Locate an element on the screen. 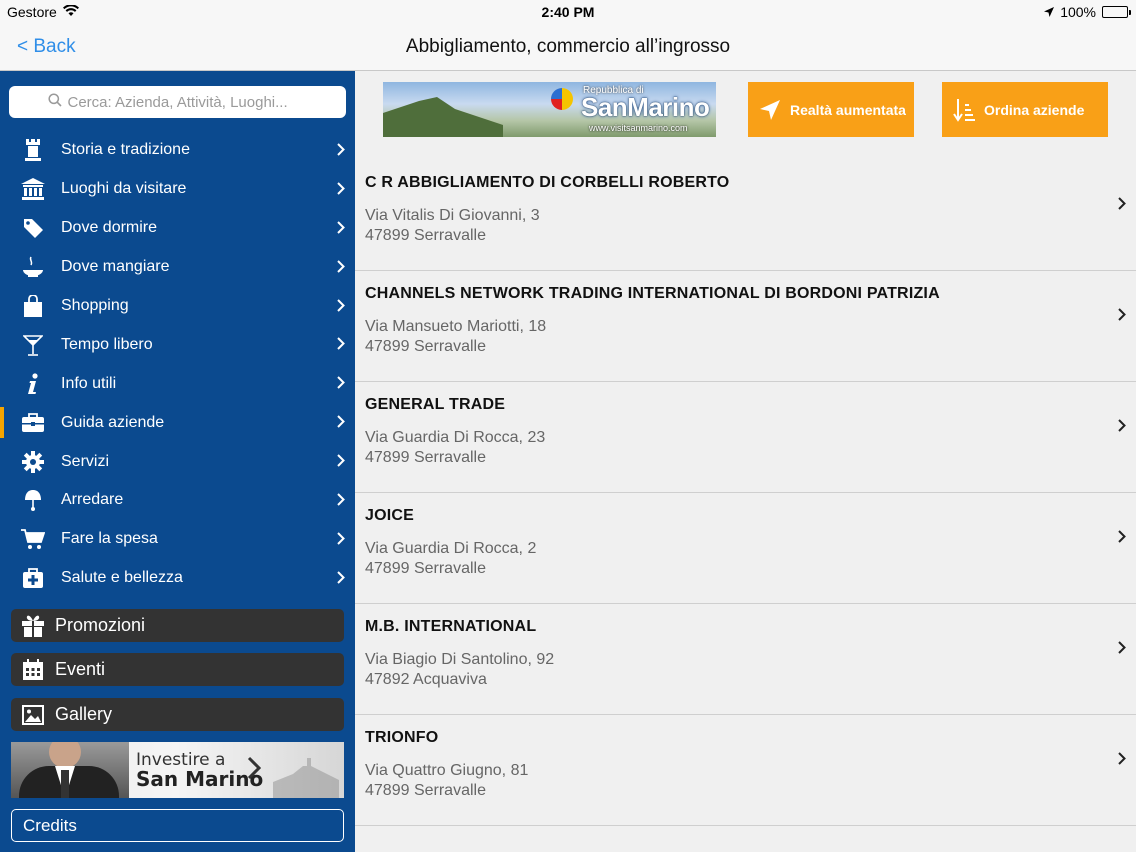 Image resolution: width=1136 pixels, height=852 pixels. shopping-bag-icon is located at coordinates (33, 306).